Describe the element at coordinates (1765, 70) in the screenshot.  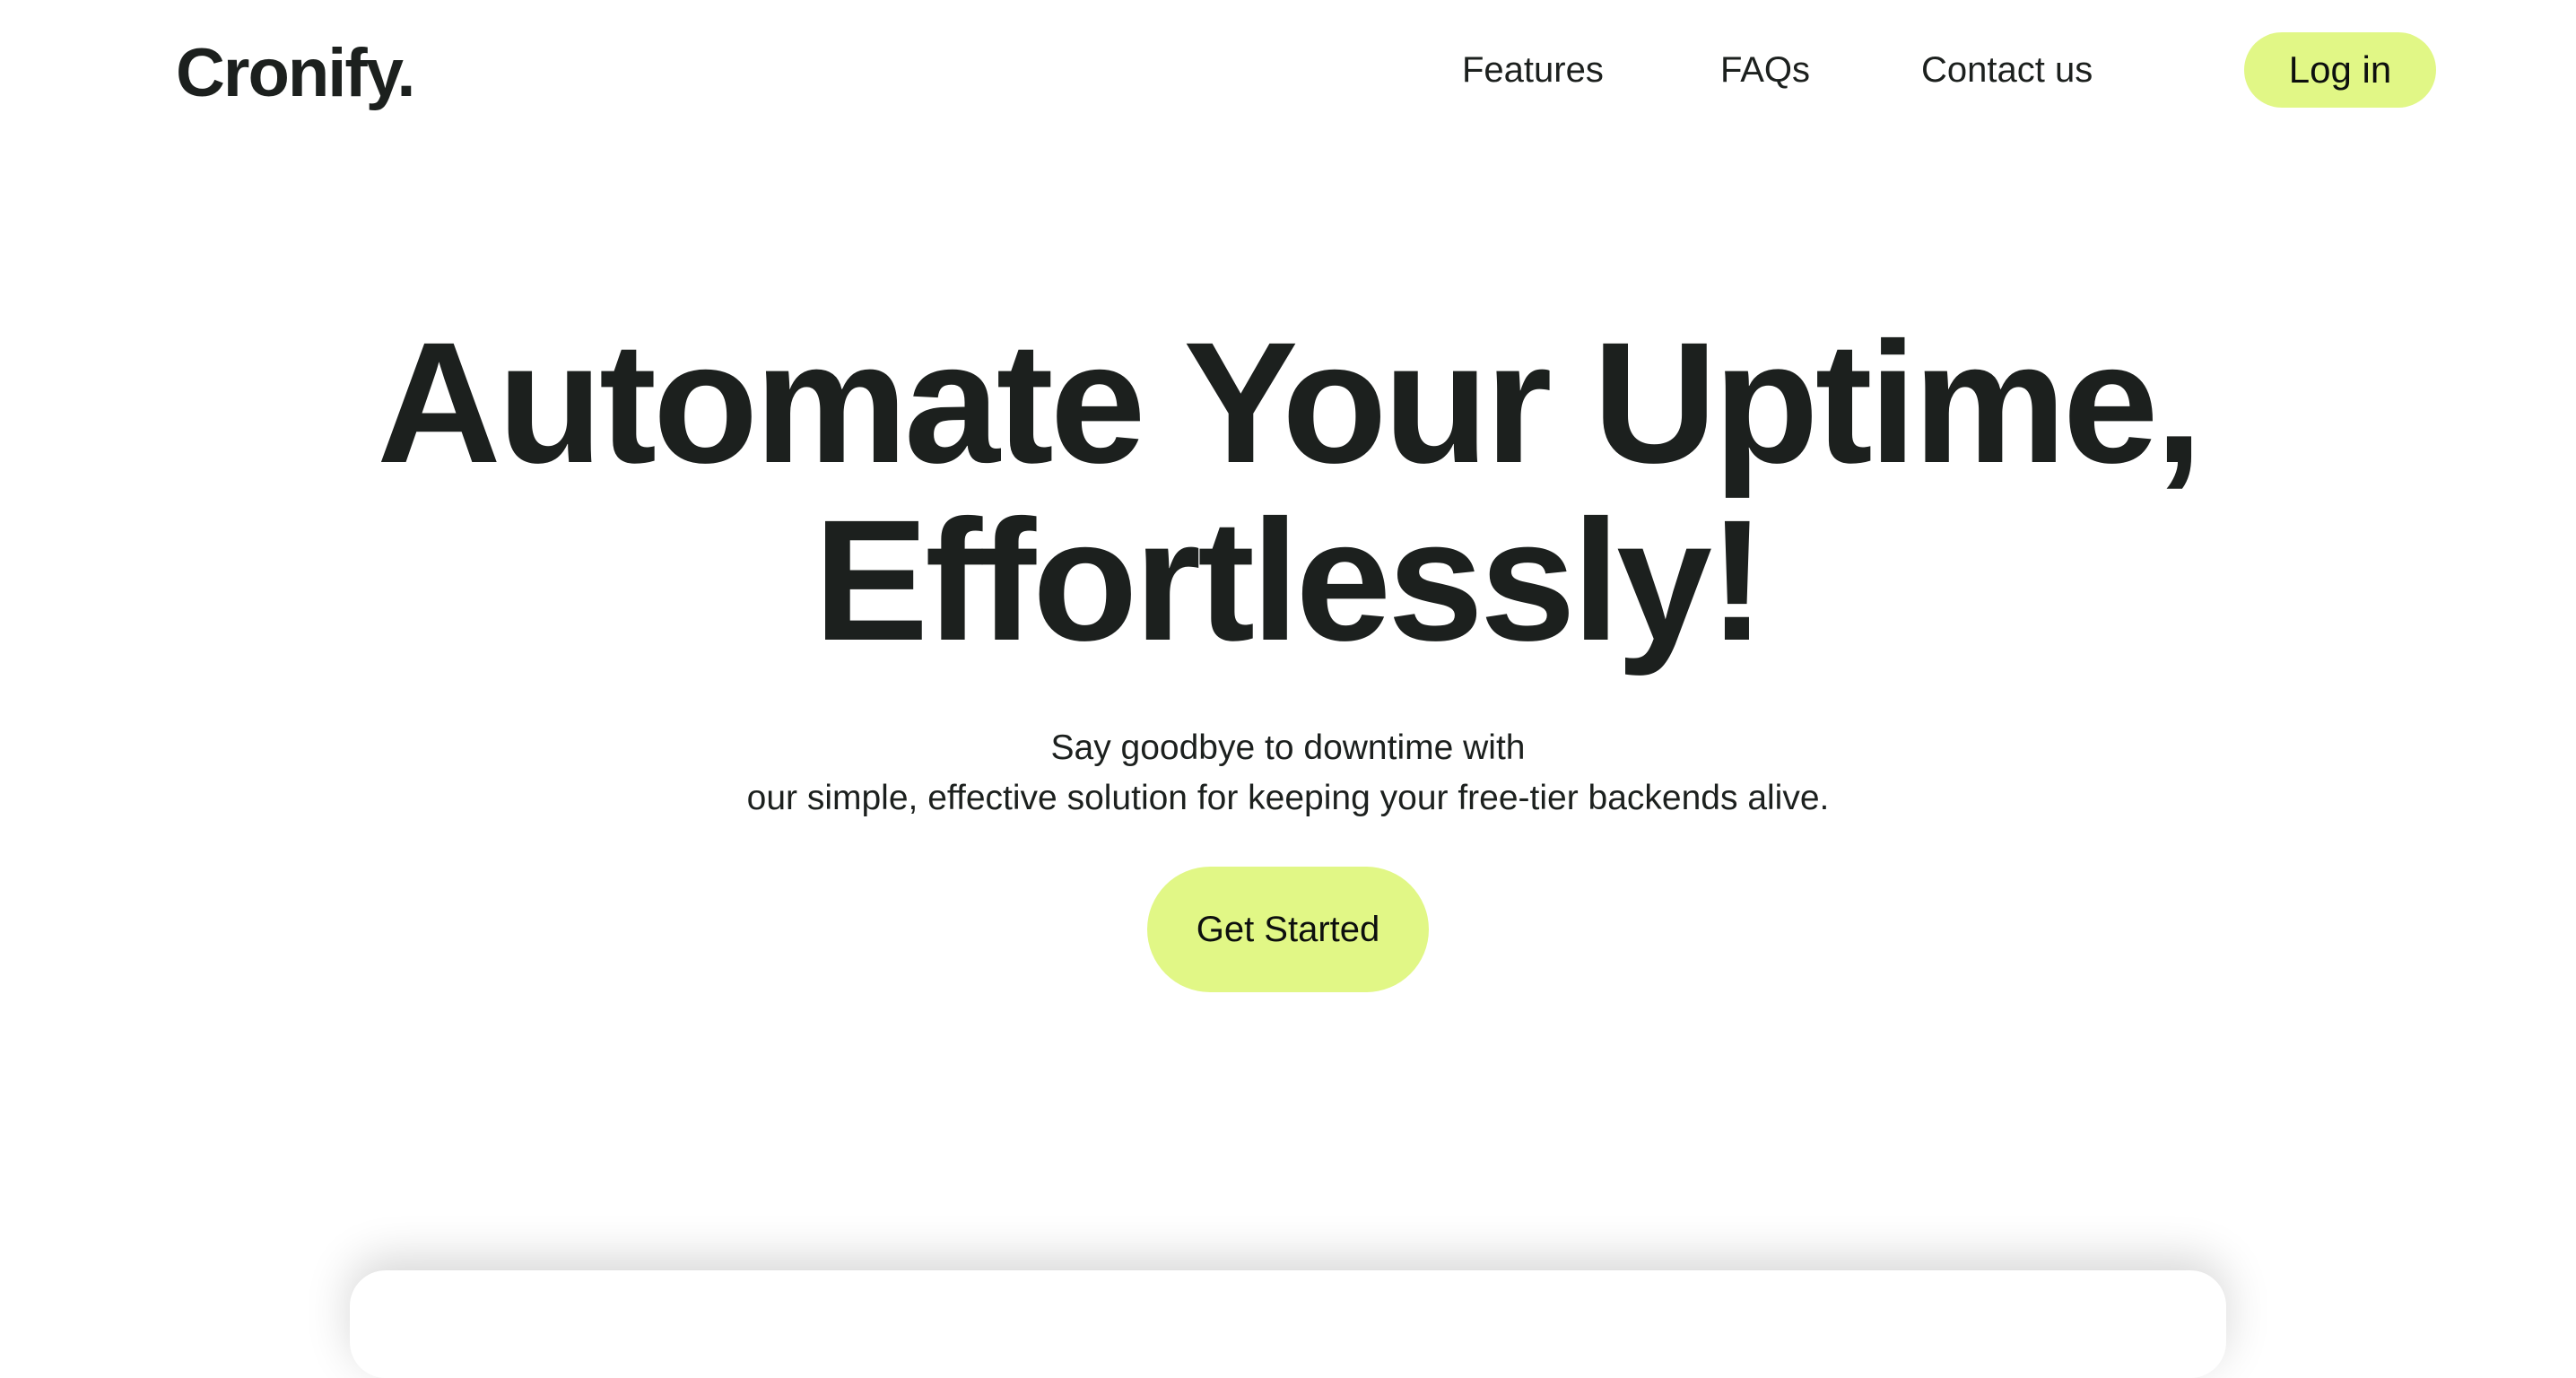
I see `nav-link-faqs: FAQs` at that location.